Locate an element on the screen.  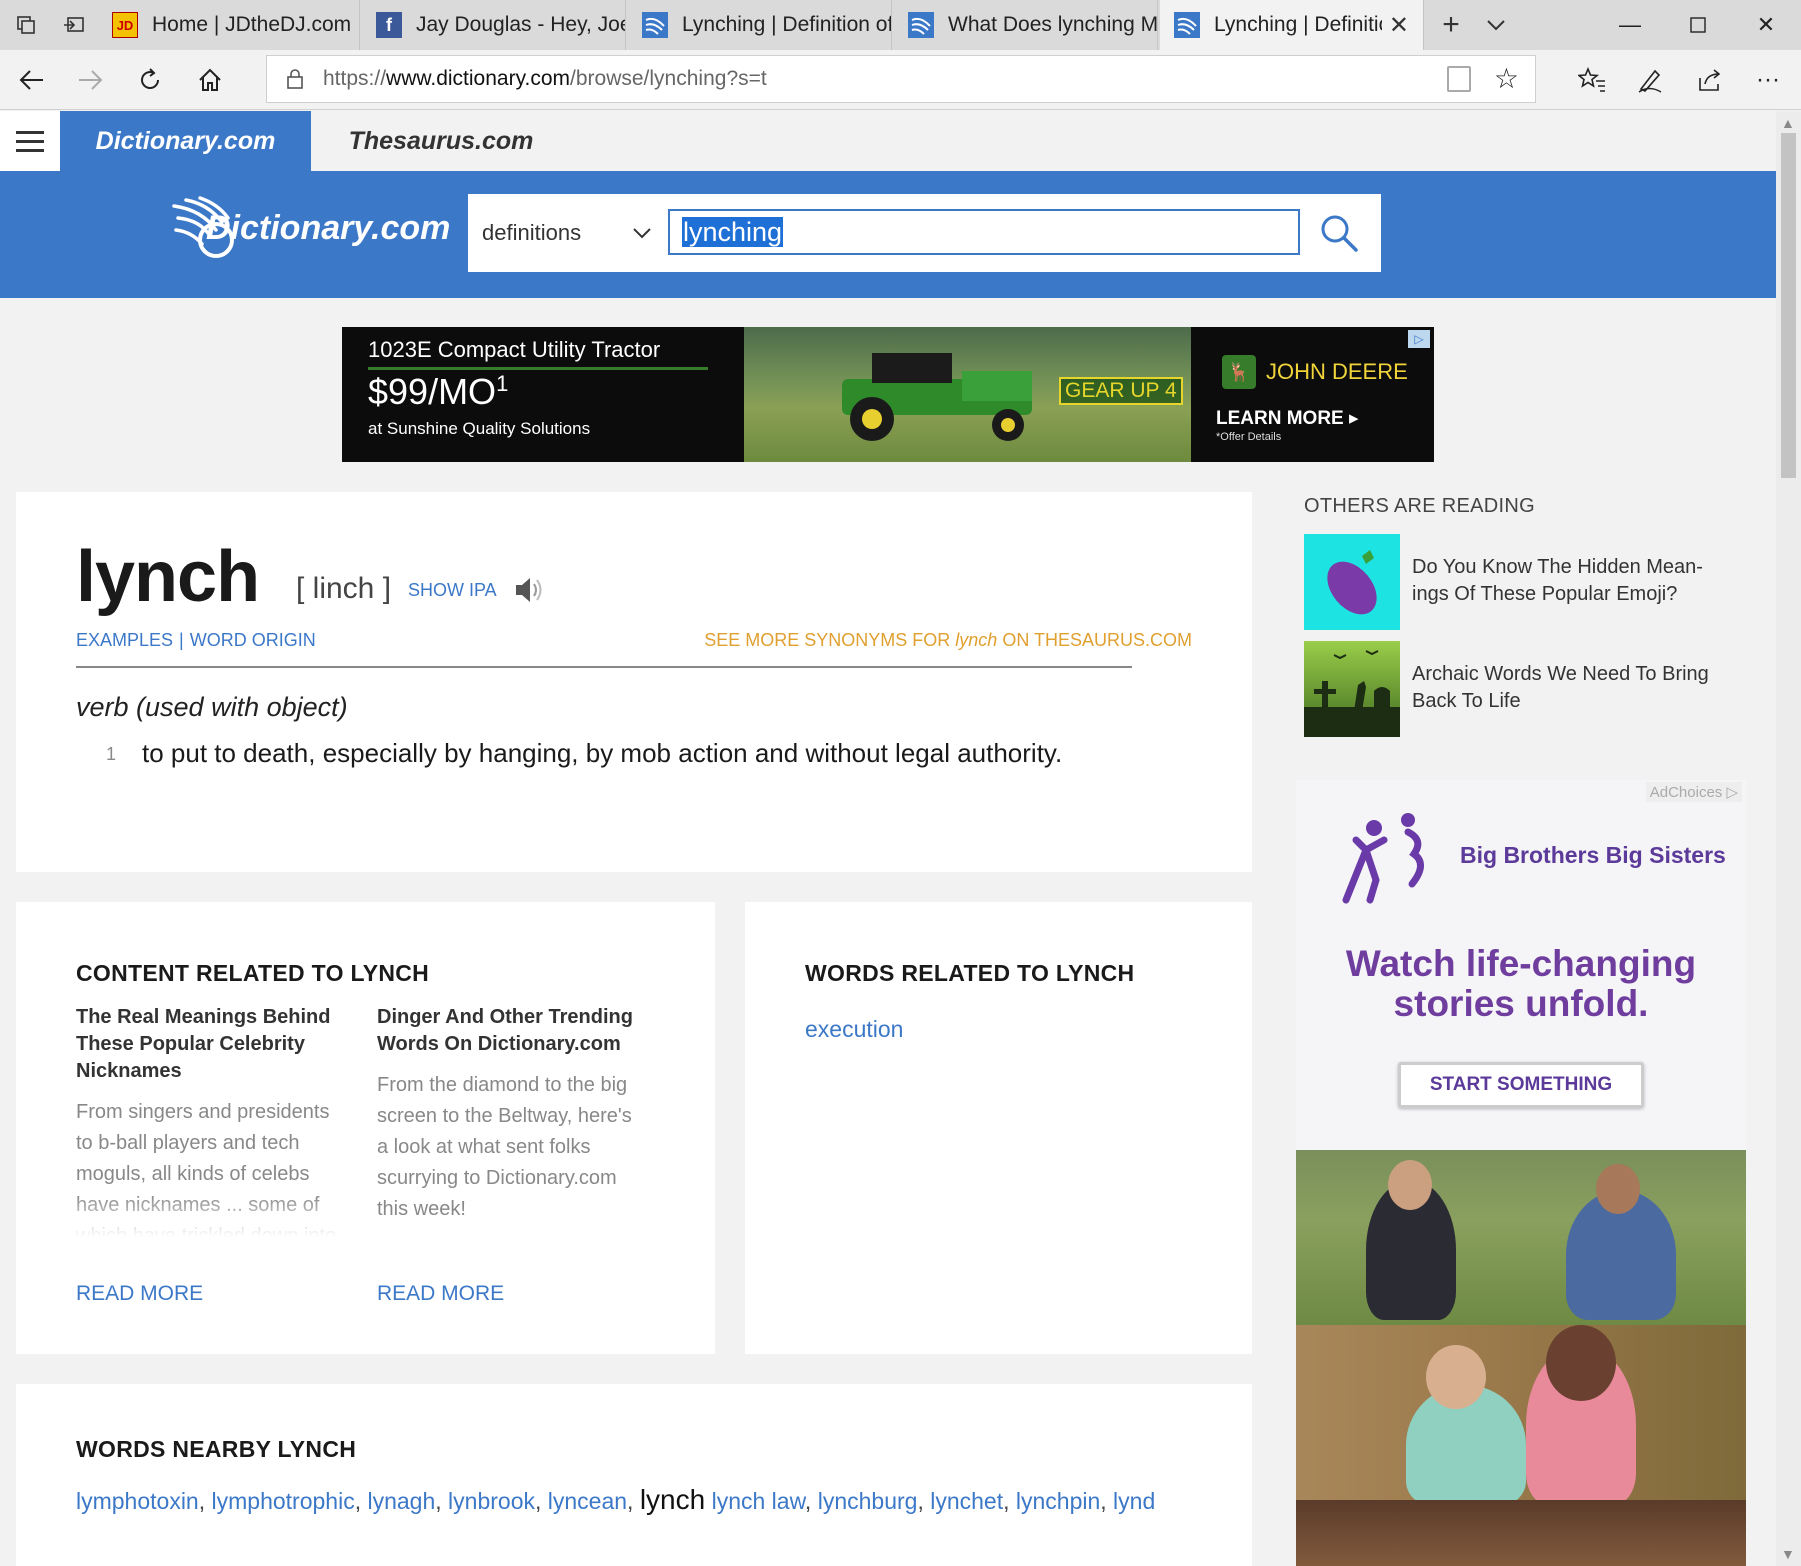
url-prefix: https:// is located at coordinates (355, 78).